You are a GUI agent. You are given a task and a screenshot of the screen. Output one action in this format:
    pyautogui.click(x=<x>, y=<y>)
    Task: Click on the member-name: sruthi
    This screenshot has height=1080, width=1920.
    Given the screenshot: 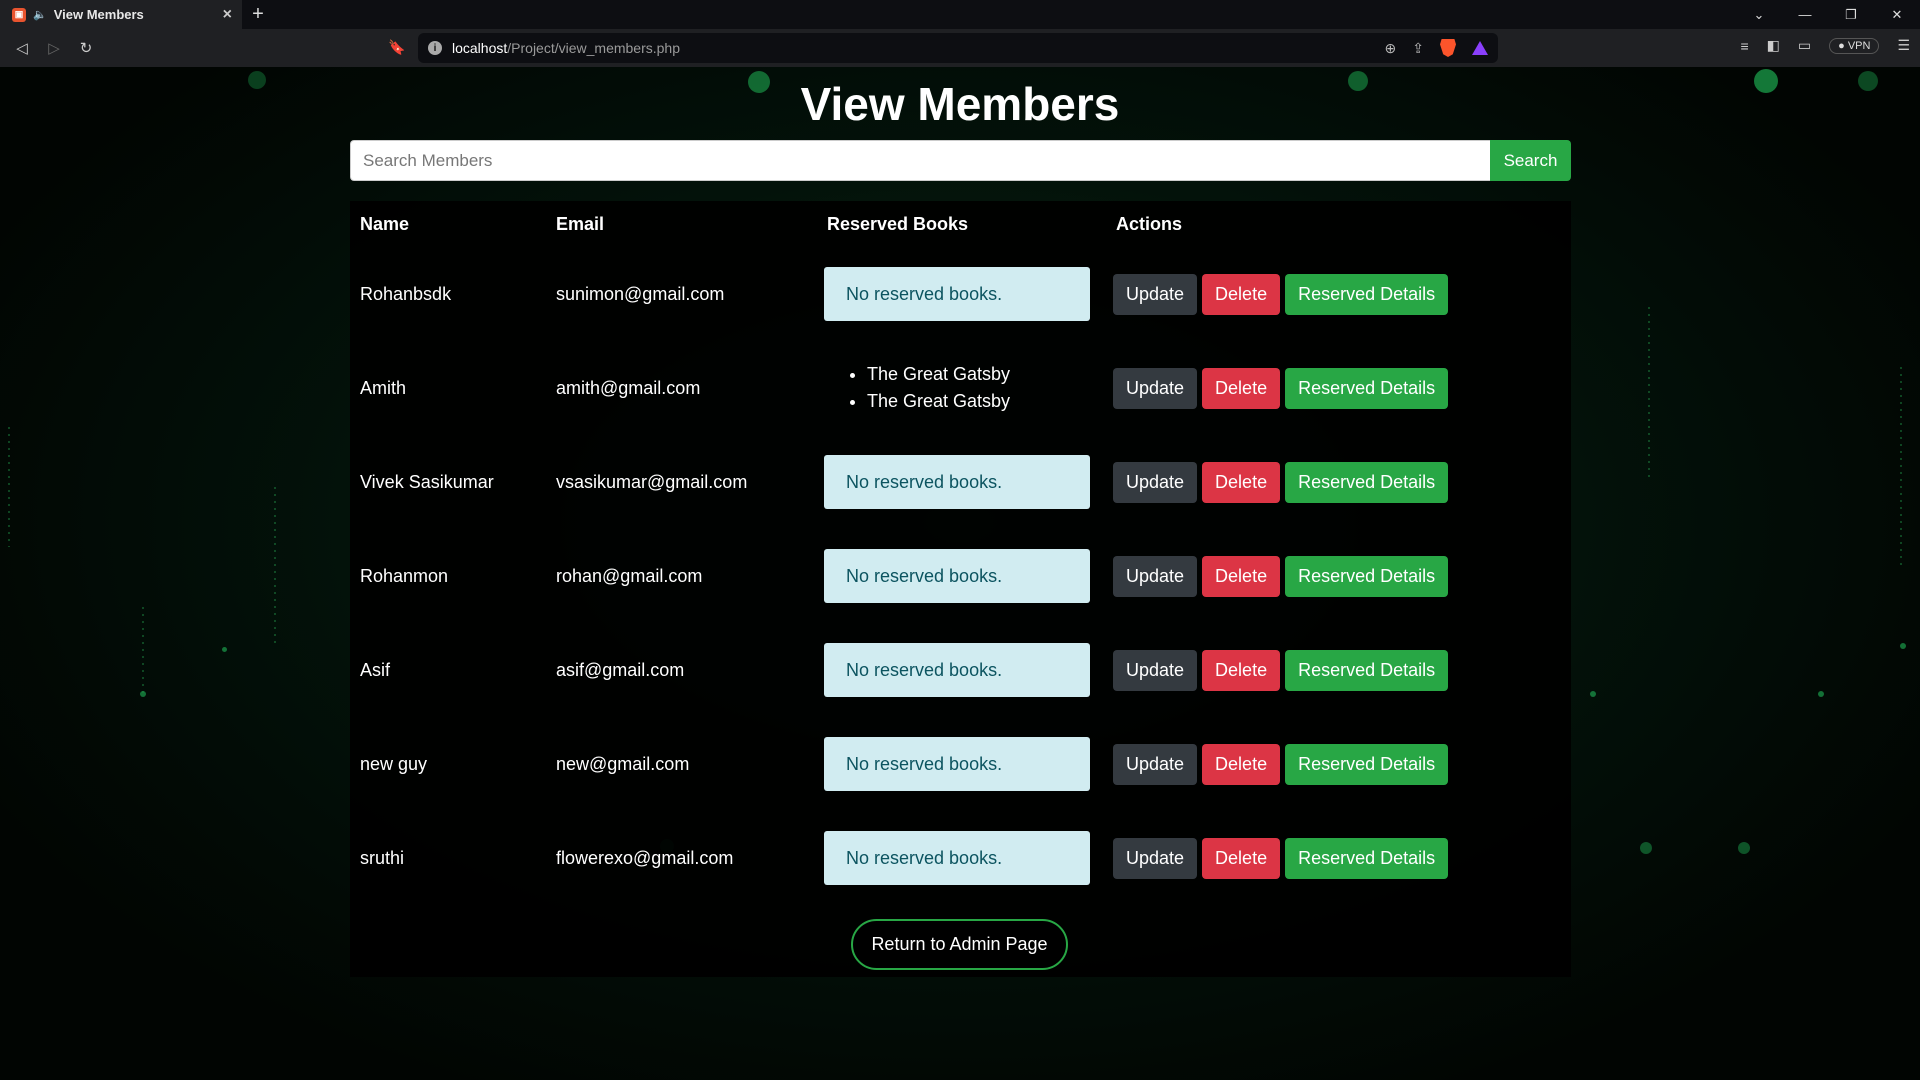 What is the action you would take?
    pyautogui.click(x=382, y=857)
    